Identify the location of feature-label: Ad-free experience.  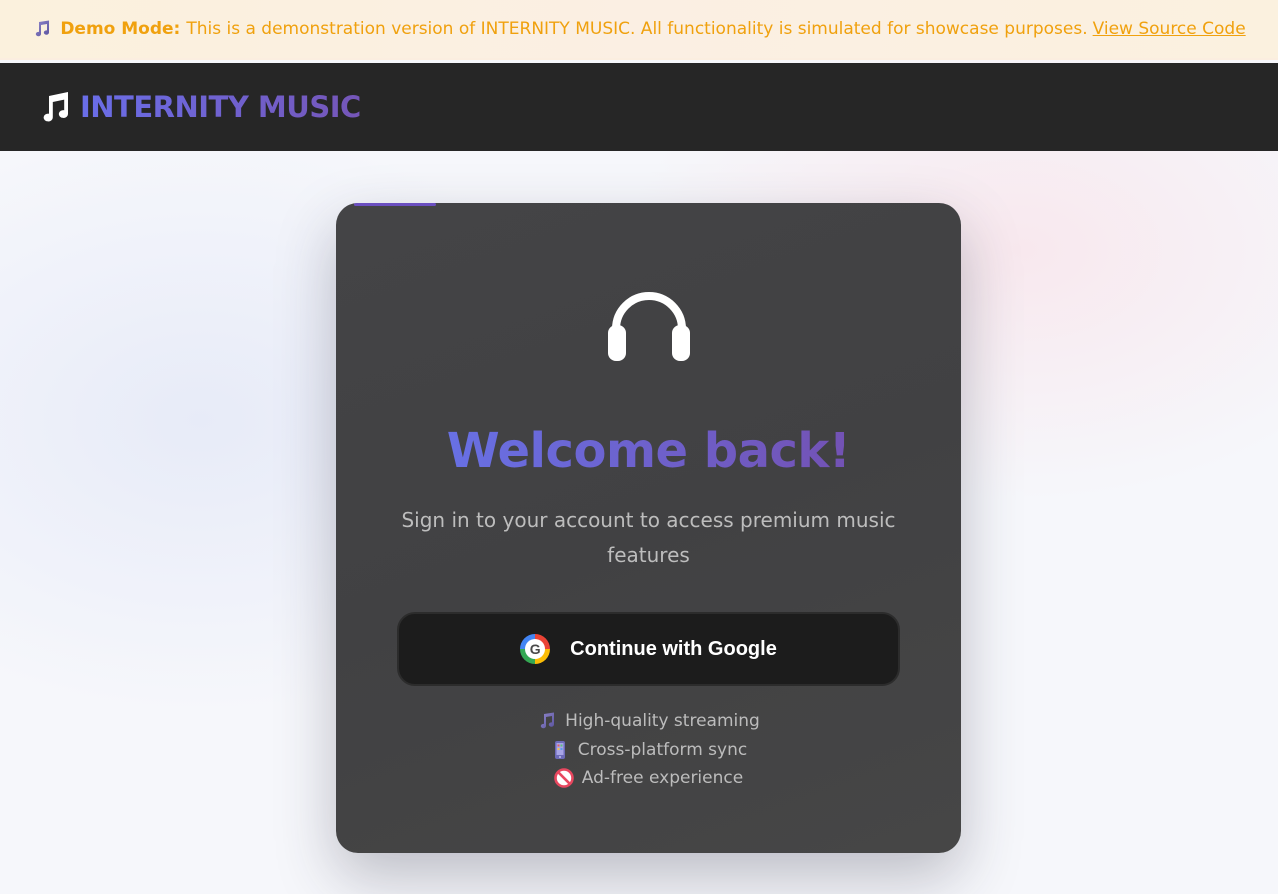
(662, 778).